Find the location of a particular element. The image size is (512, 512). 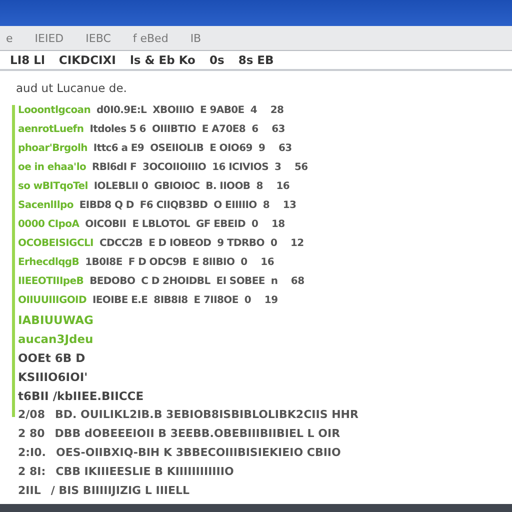

entry-description: CDCC2B is located at coordinates (121, 243).